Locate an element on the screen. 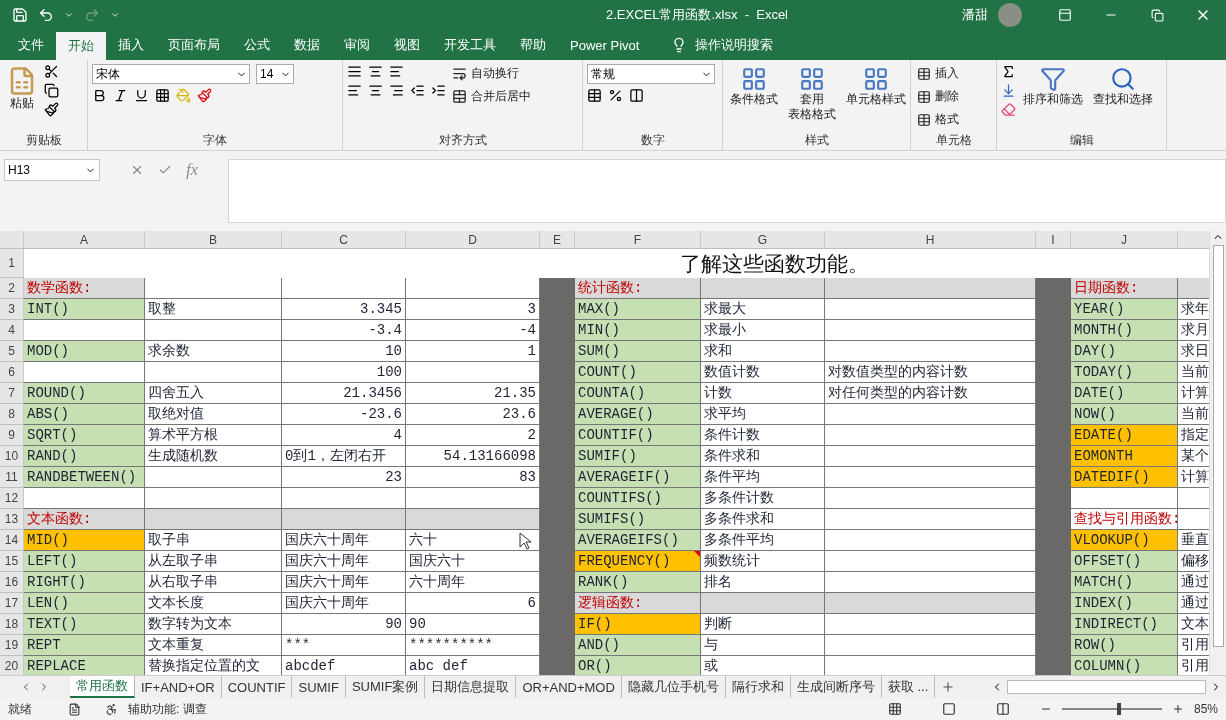 This screenshot has height=720, width=1226. row-header: 1 is located at coordinates (12, 263).